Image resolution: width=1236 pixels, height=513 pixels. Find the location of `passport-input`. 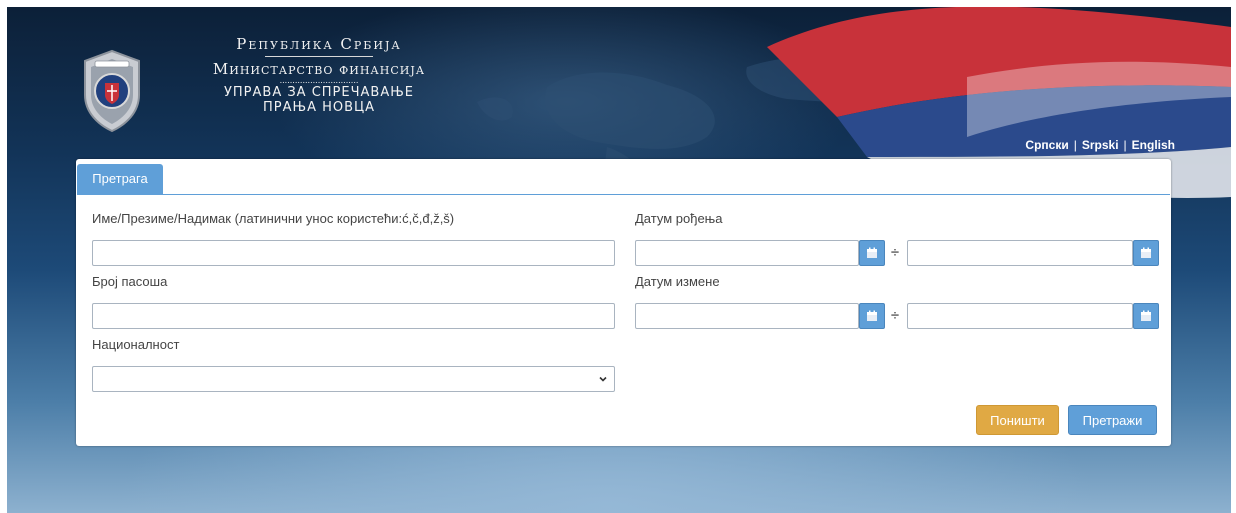

passport-input is located at coordinates (353, 316).